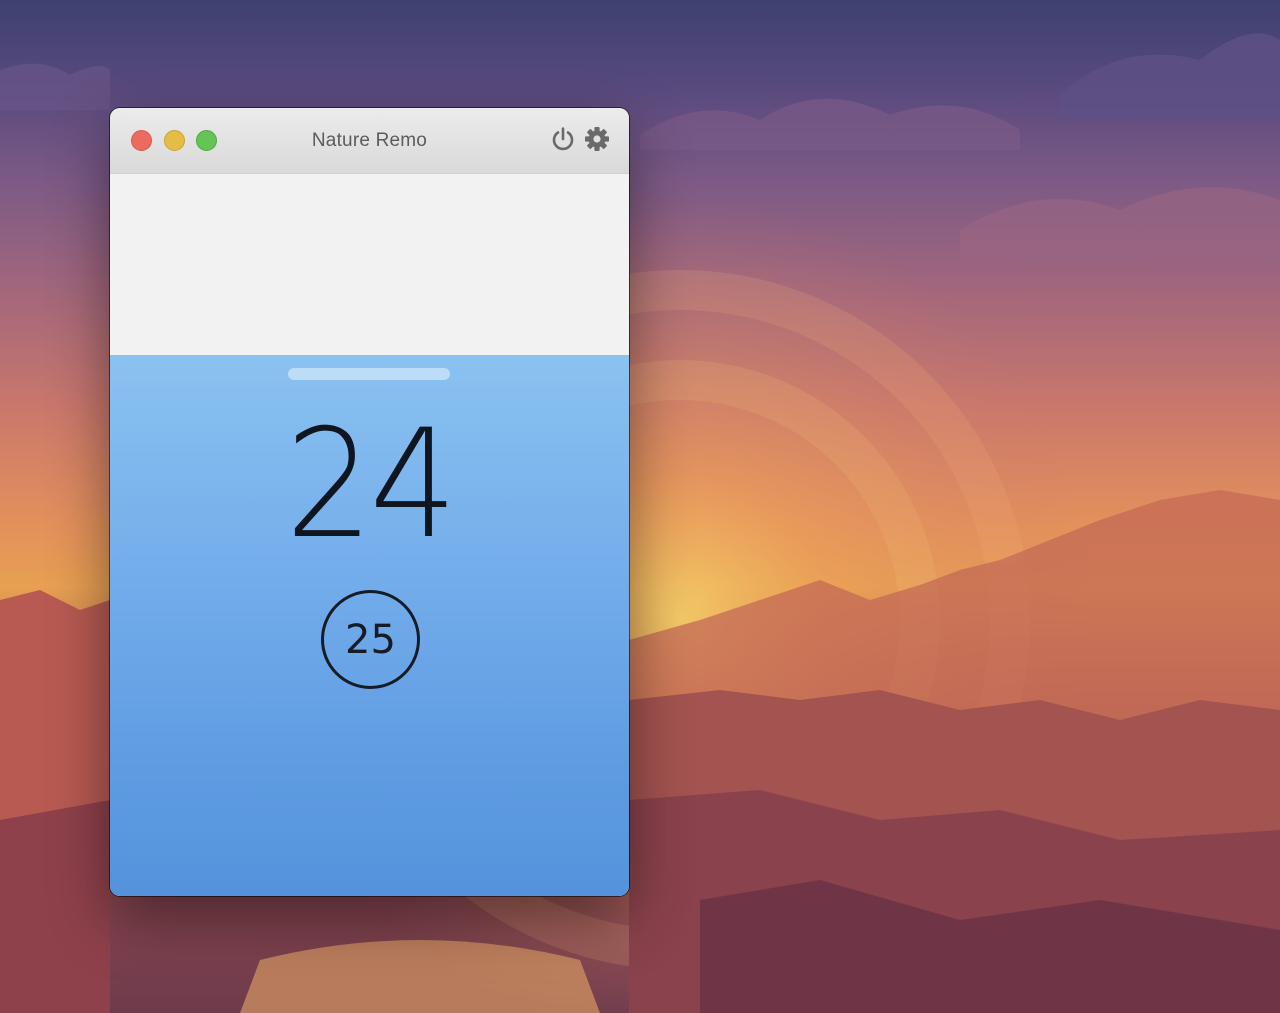 The image size is (1280, 1013). What do you see at coordinates (563, 139) in the screenshot?
I see `power-icon` at bounding box center [563, 139].